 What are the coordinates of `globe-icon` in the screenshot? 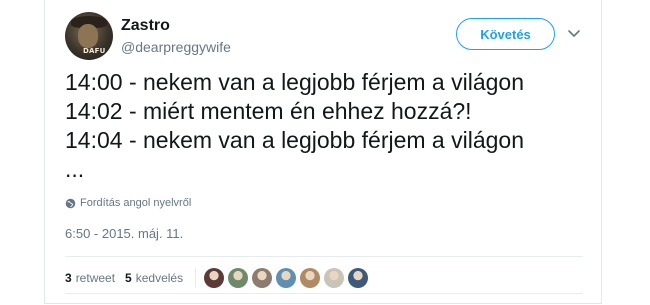 It's located at (70, 203).